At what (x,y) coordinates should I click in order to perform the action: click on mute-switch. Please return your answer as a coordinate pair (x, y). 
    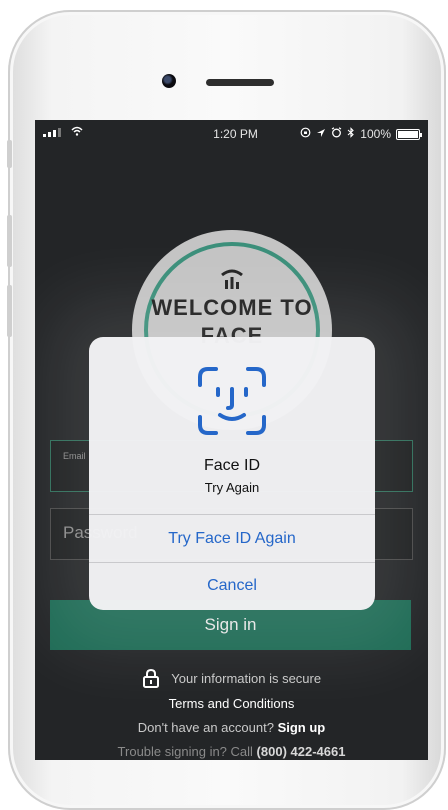
    Looking at the image, I should click on (9, 154).